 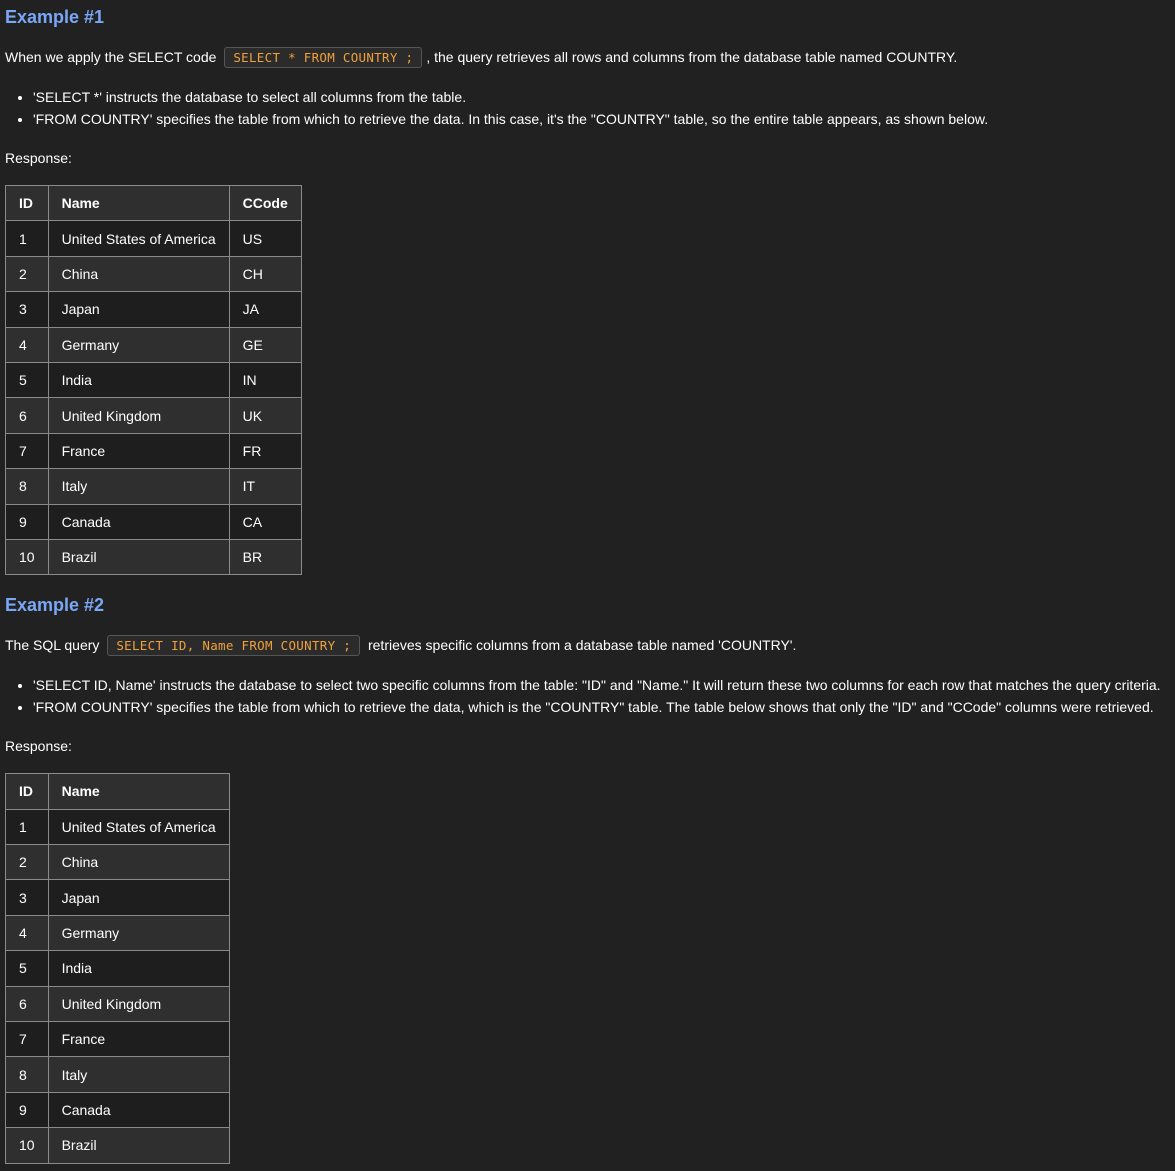 I want to click on table-row: 6 United Kingdom, so click(x=117, y=1004).